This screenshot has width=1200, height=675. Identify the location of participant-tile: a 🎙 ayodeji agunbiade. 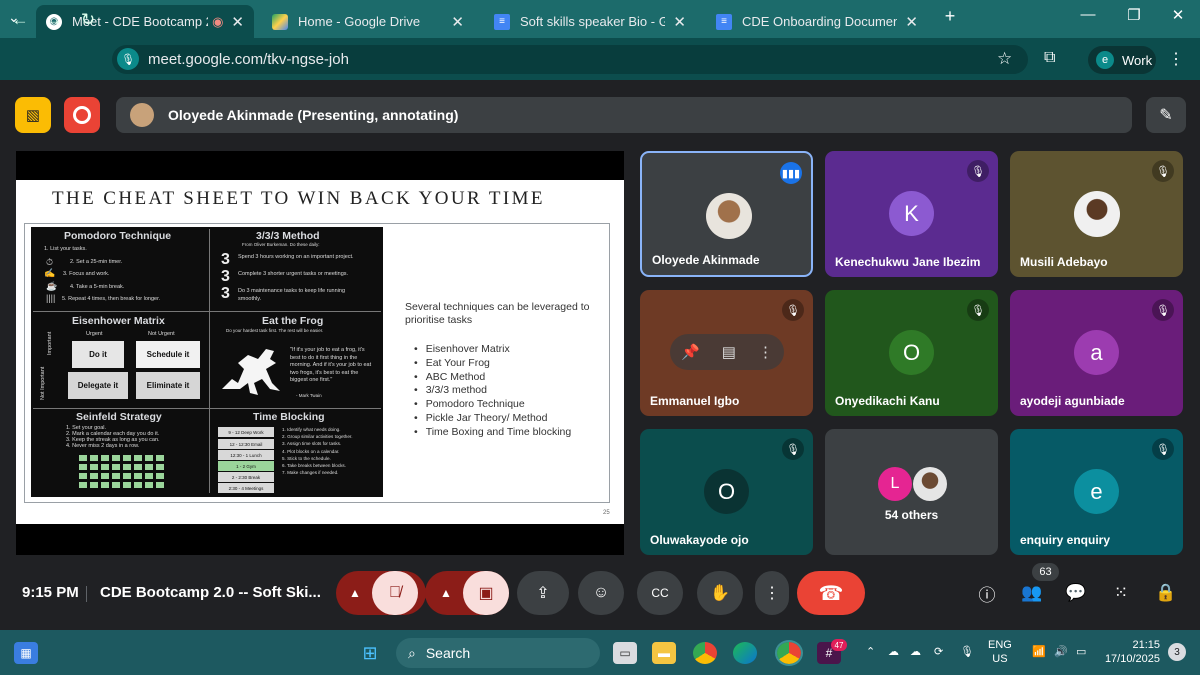
(1096, 353).